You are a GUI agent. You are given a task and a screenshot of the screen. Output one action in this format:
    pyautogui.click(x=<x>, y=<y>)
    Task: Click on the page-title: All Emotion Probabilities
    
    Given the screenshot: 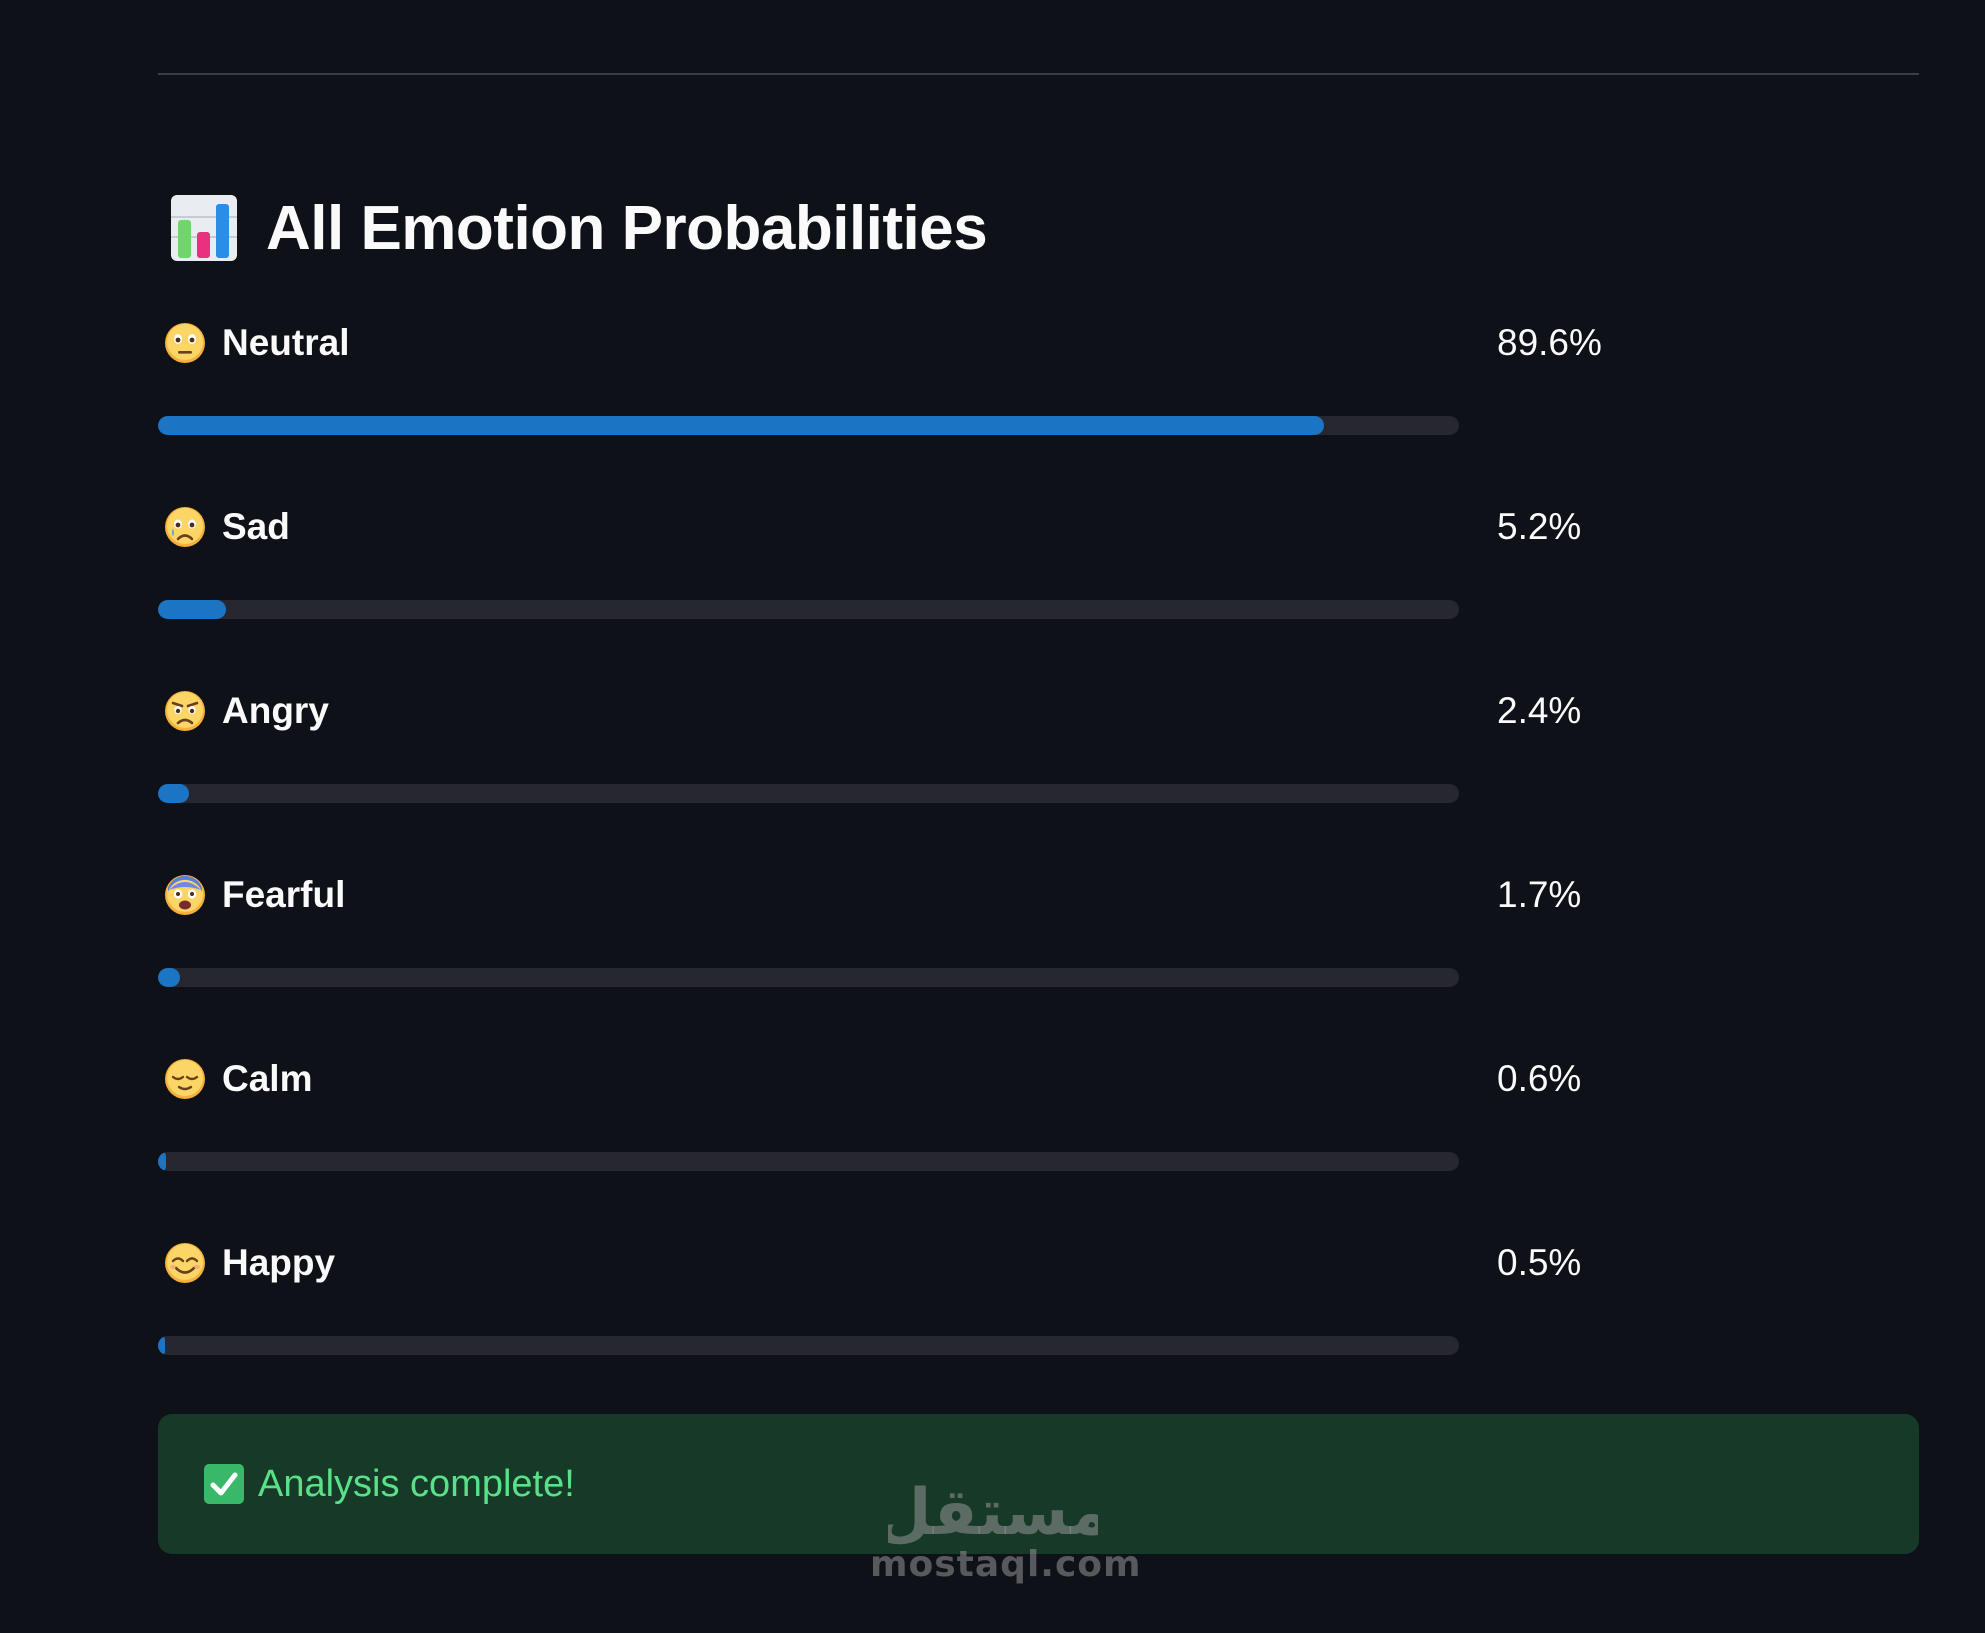 What is the action you would take?
    pyautogui.click(x=627, y=228)
    